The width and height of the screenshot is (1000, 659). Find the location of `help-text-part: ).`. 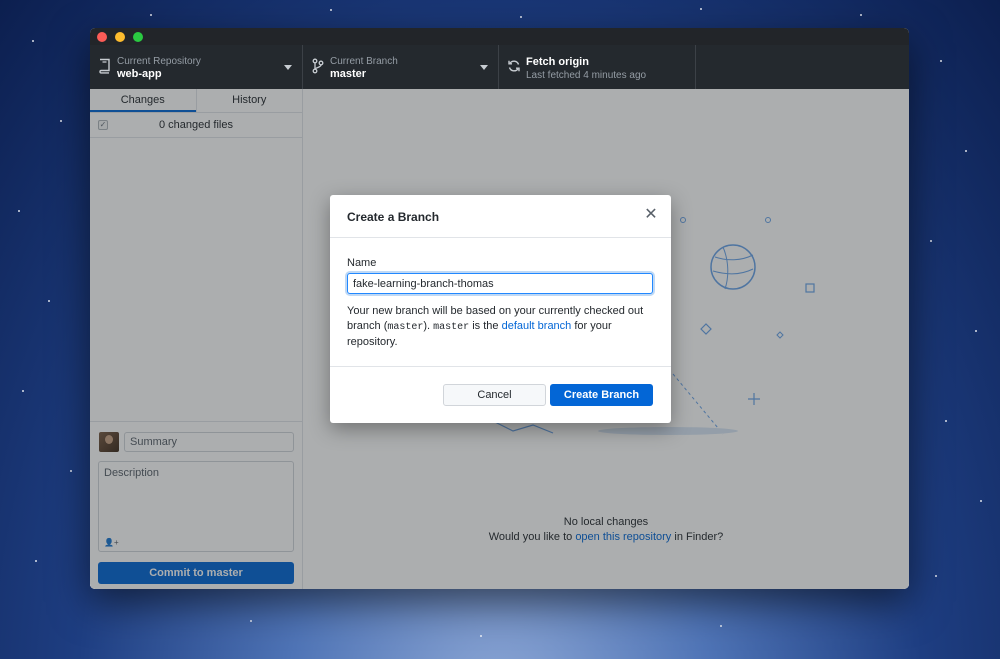

help-text-part: ). is located at coordinates (428, 326).